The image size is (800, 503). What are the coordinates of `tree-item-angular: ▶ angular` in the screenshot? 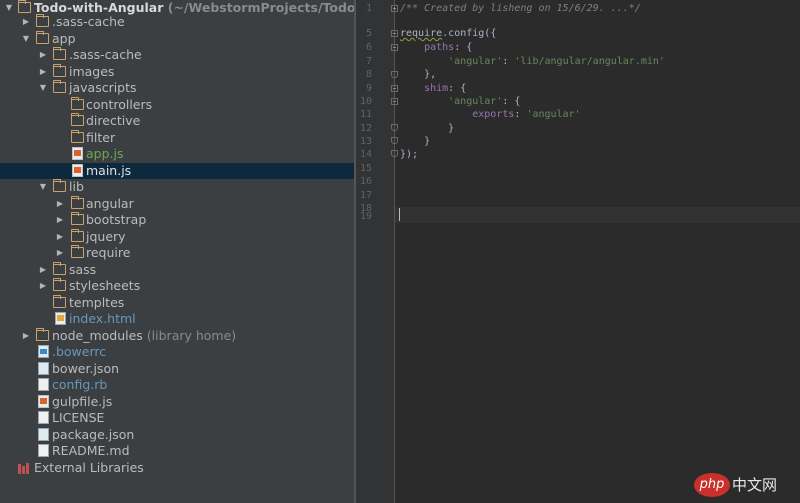 It's located at (177, 204).